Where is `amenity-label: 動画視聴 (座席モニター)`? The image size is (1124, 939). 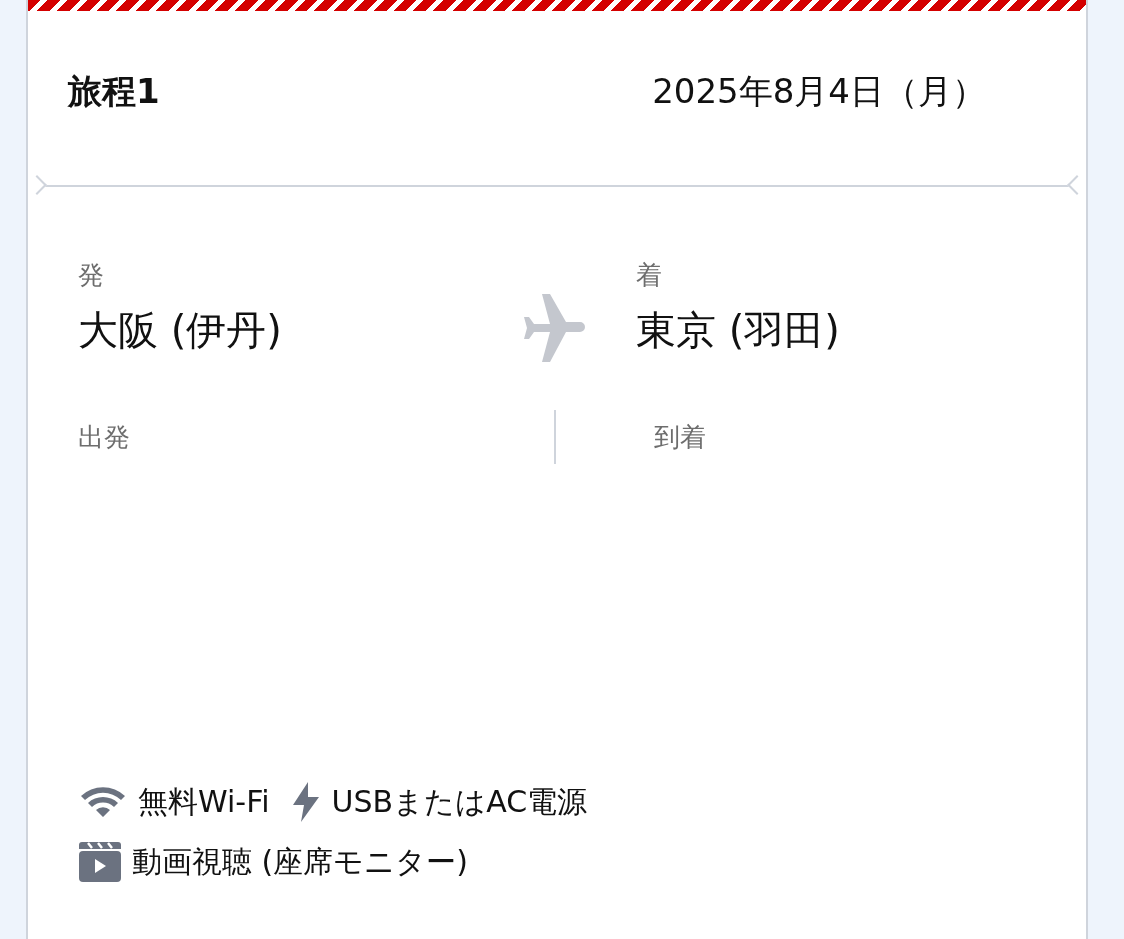 amenity-label: 動画視聴 (座席モニター) is located at coordinates (300, 861).